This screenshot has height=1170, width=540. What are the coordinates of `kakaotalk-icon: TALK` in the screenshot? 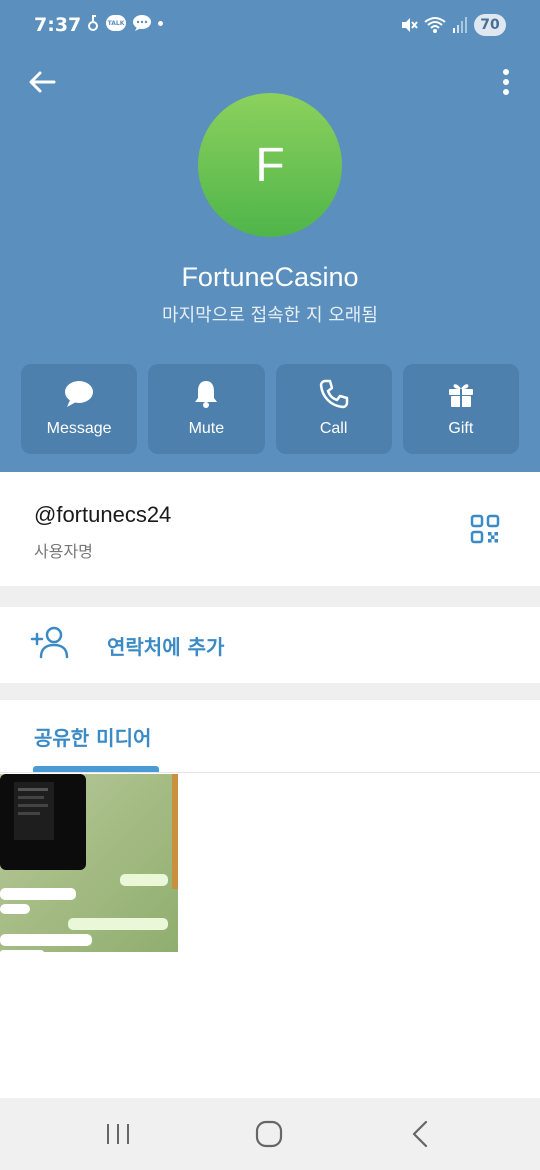 It's located at (116, 23).